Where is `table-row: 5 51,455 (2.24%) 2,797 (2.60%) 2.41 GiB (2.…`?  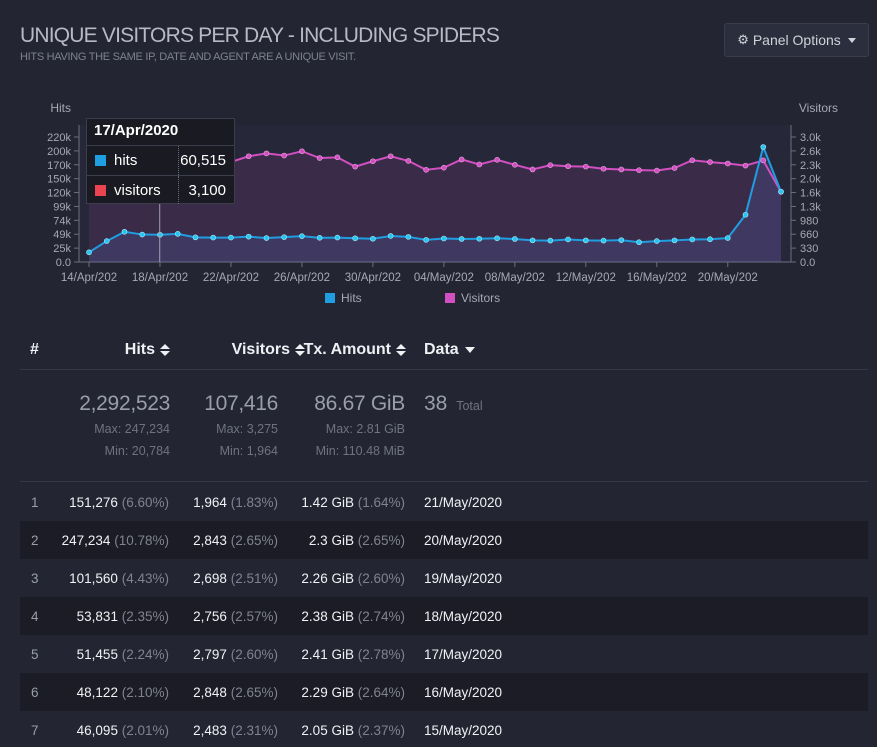 table-row: 5 51,455 (2.24%) 2,797 (2.60%) 2.41 GiB (2.… is located at coordinates (444, 654).